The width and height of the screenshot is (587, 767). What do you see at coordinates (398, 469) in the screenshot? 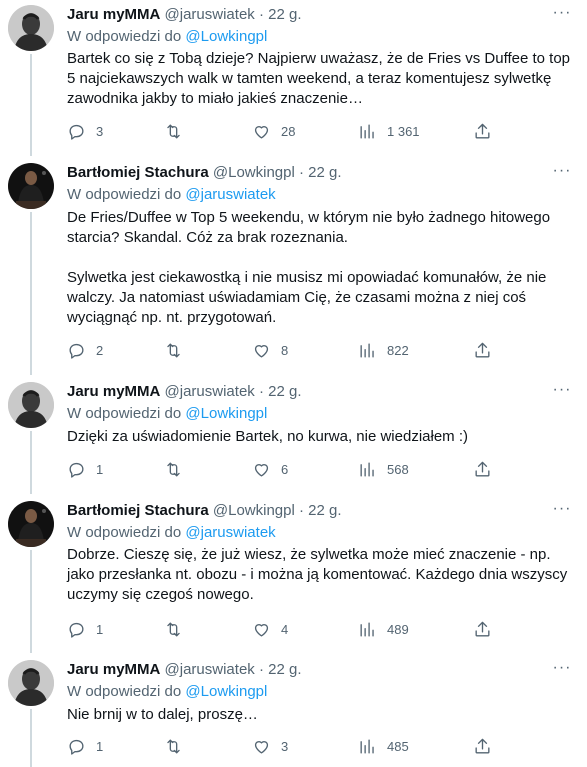
I see `views-count: 568` at bounding box center [398, 469].